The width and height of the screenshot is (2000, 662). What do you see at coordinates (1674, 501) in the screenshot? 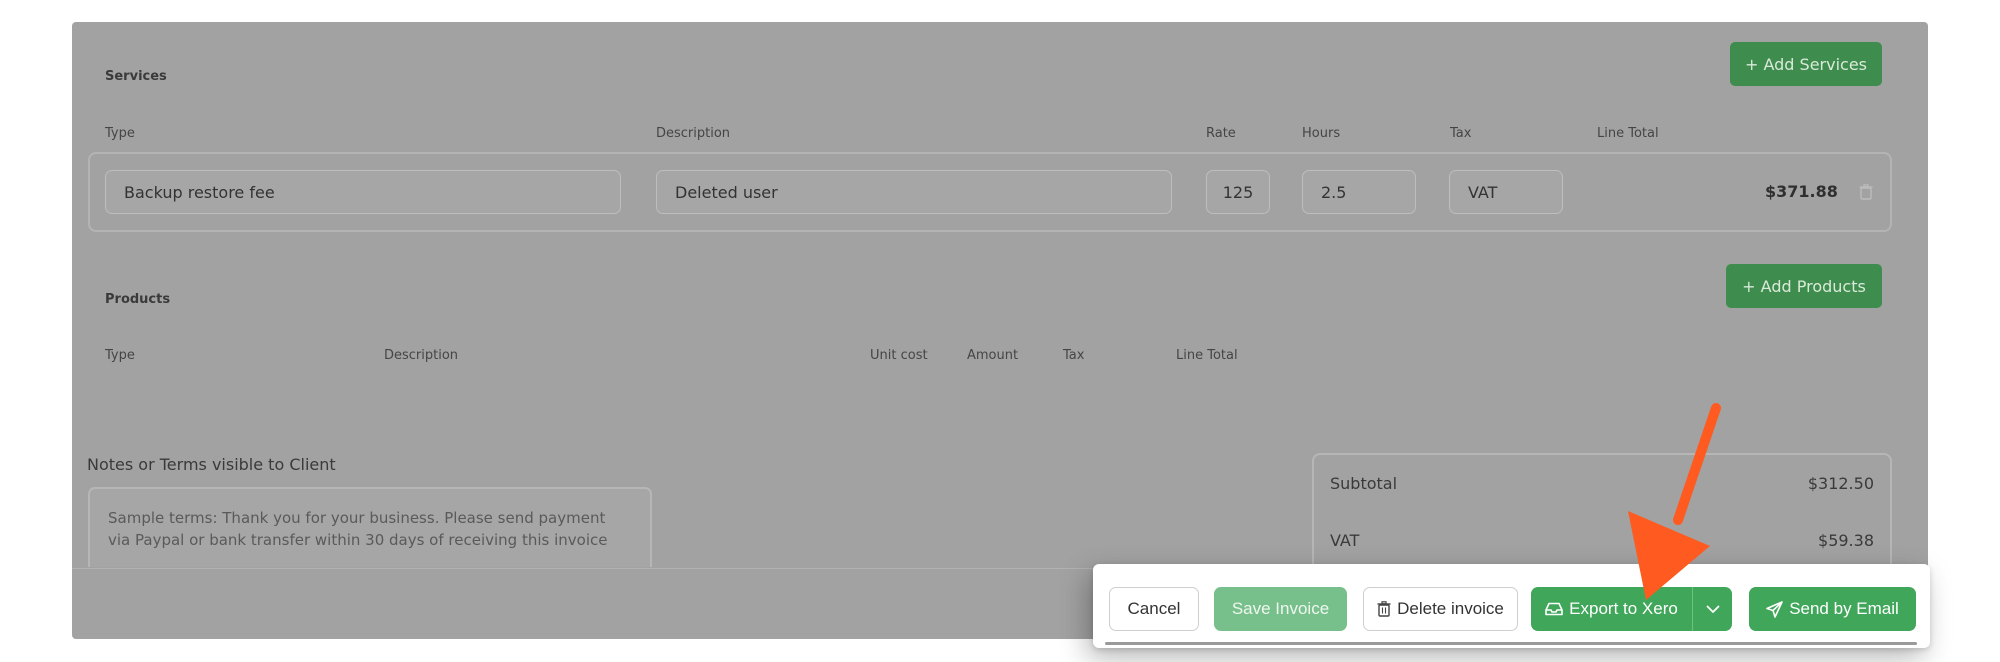
I see `annotation-arrow` at bounding box center [1674, 501].